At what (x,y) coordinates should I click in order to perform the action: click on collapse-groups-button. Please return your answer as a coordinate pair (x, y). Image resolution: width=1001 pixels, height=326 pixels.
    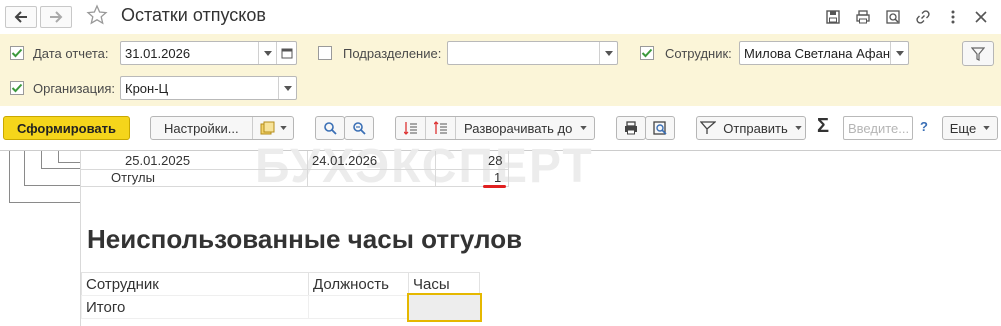
    Looking at the image, I should click on (411, 128).